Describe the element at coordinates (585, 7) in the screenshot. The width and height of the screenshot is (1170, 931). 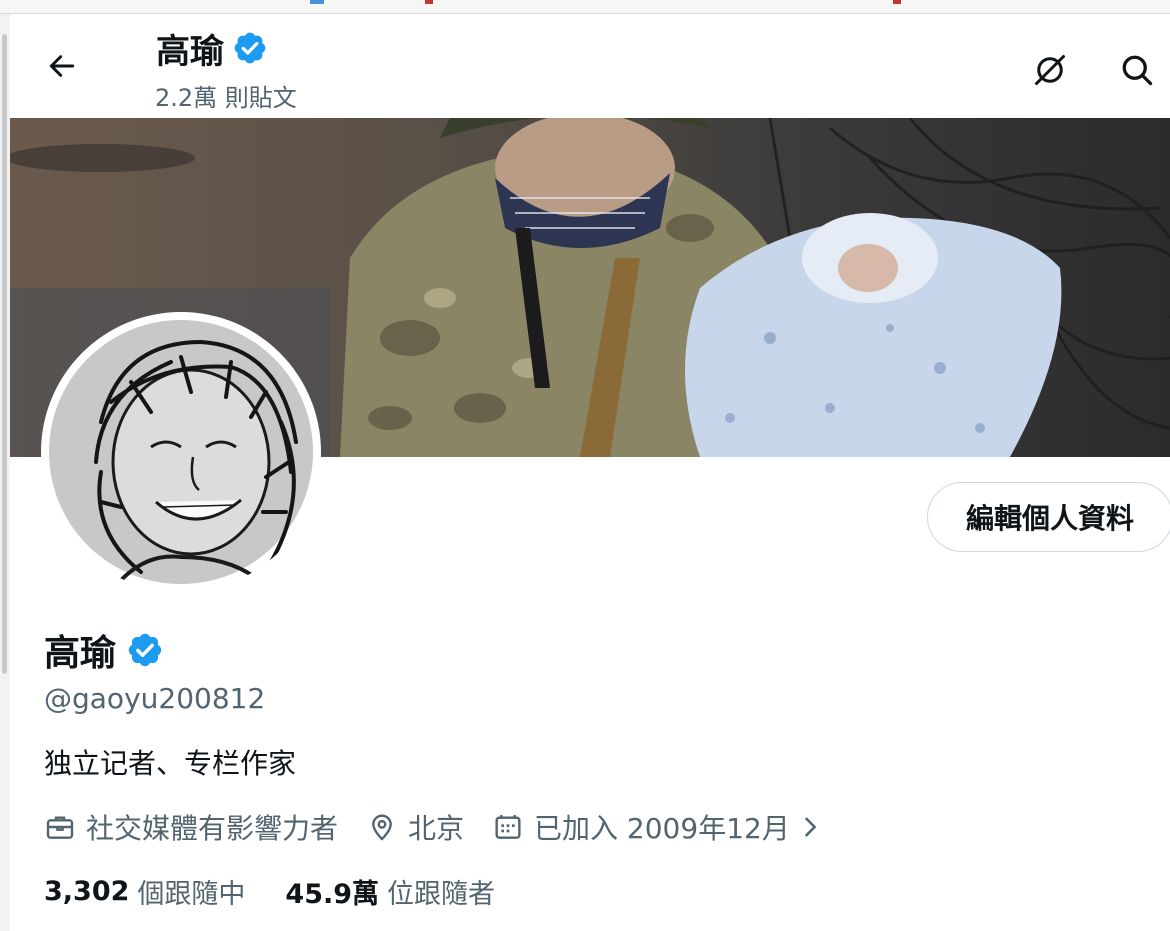
I see `browser-top-strip` at that location.